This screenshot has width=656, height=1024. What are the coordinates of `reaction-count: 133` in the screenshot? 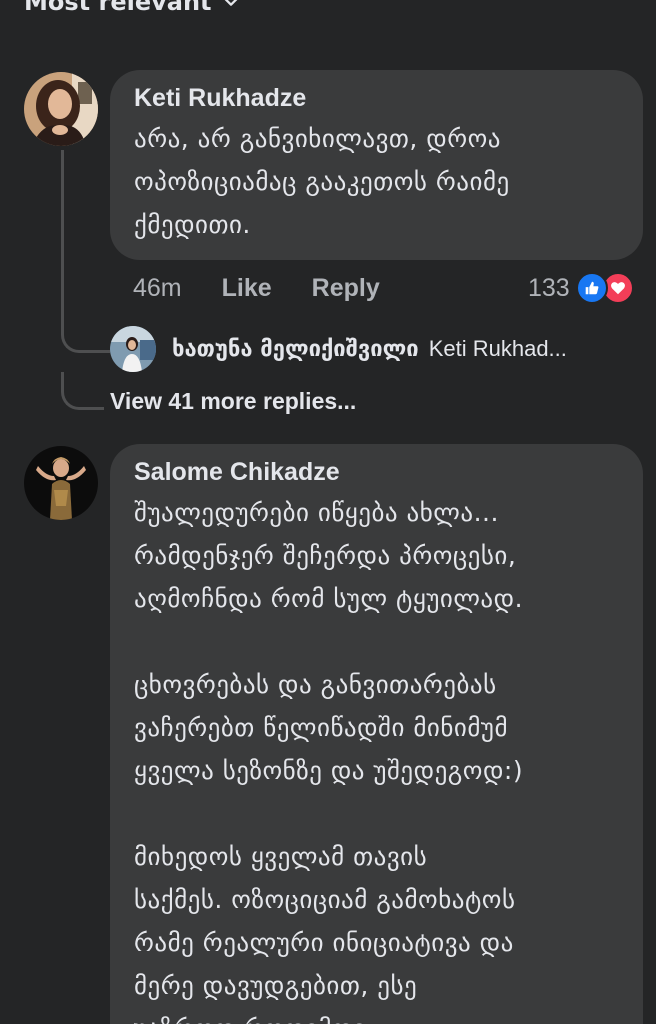 It's located at (549, 287).